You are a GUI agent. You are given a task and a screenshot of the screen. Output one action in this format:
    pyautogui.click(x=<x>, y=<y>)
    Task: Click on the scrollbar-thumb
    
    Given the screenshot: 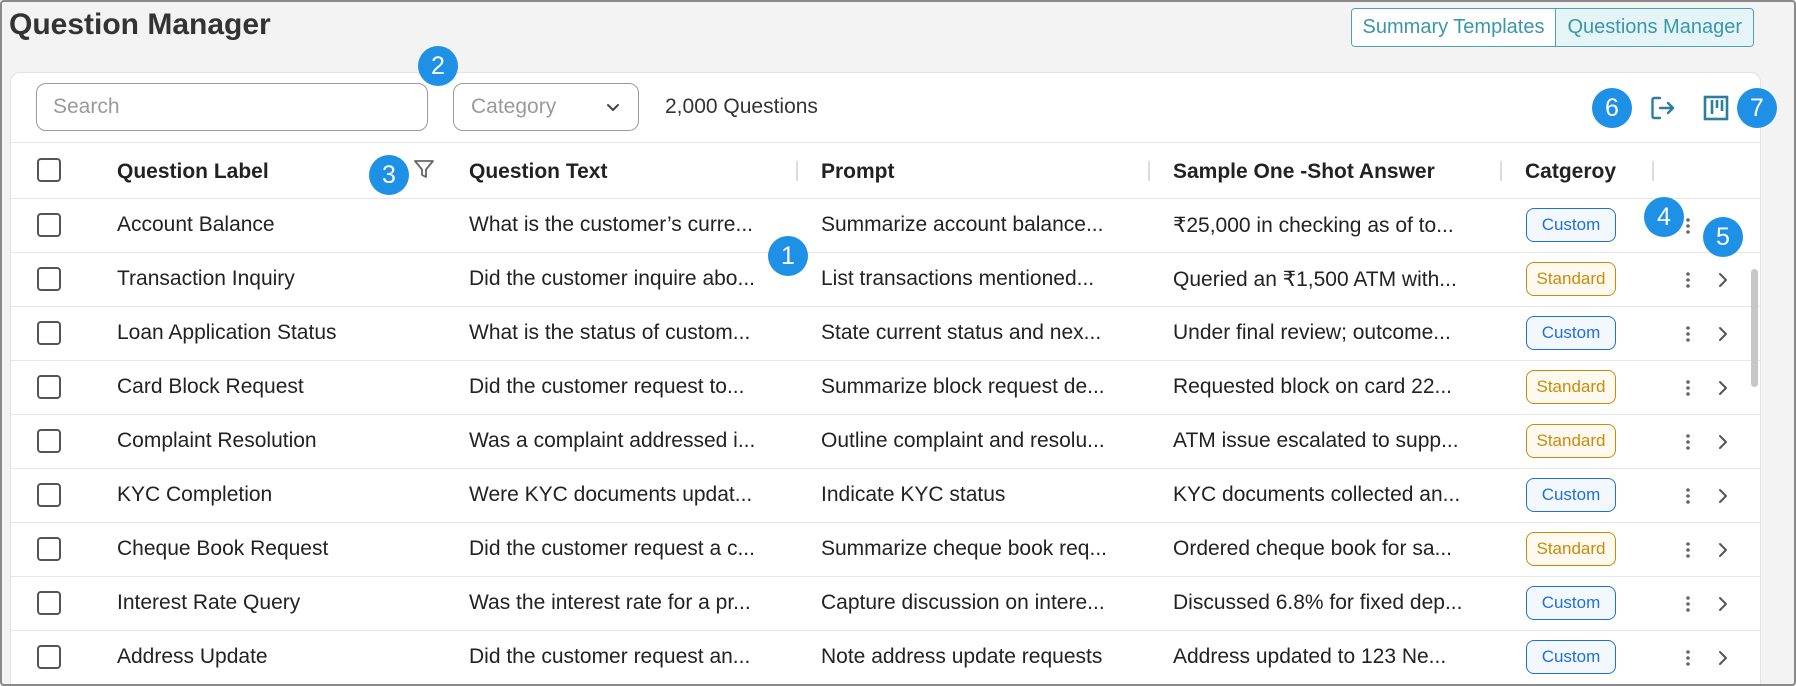 What is the action you would take?
    pyautogui.click(x=1754, y=328)
    